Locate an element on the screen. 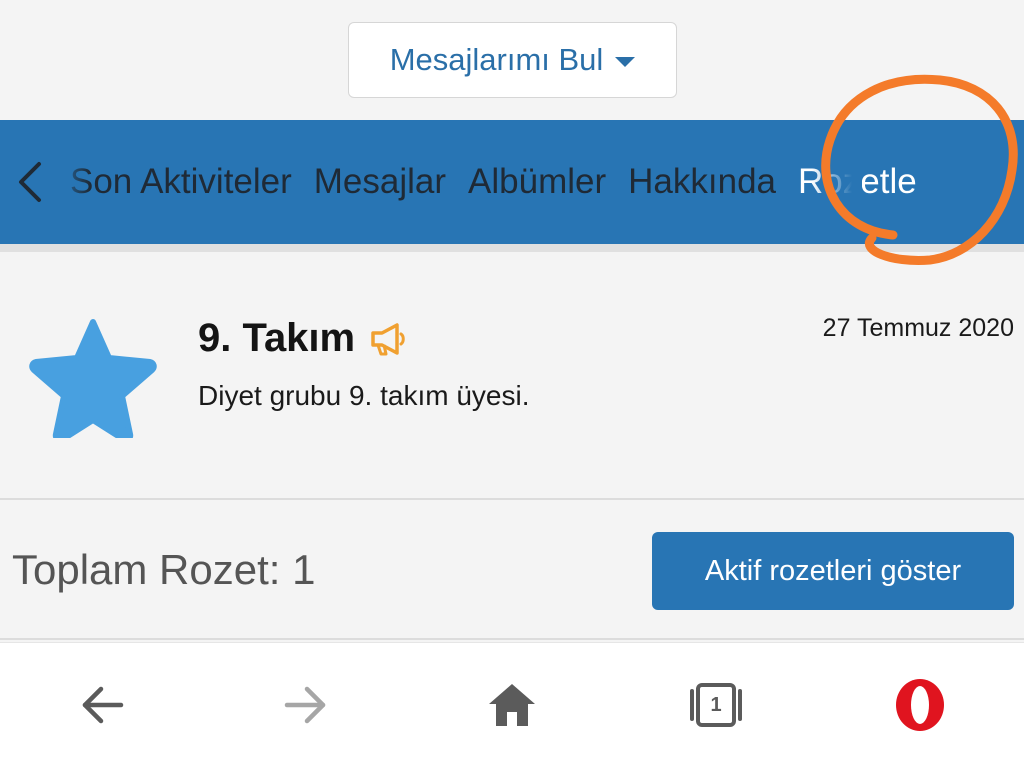 This screenshot has height=768, width=1024. tab-count: 1 is located at coordinates (716, 704).